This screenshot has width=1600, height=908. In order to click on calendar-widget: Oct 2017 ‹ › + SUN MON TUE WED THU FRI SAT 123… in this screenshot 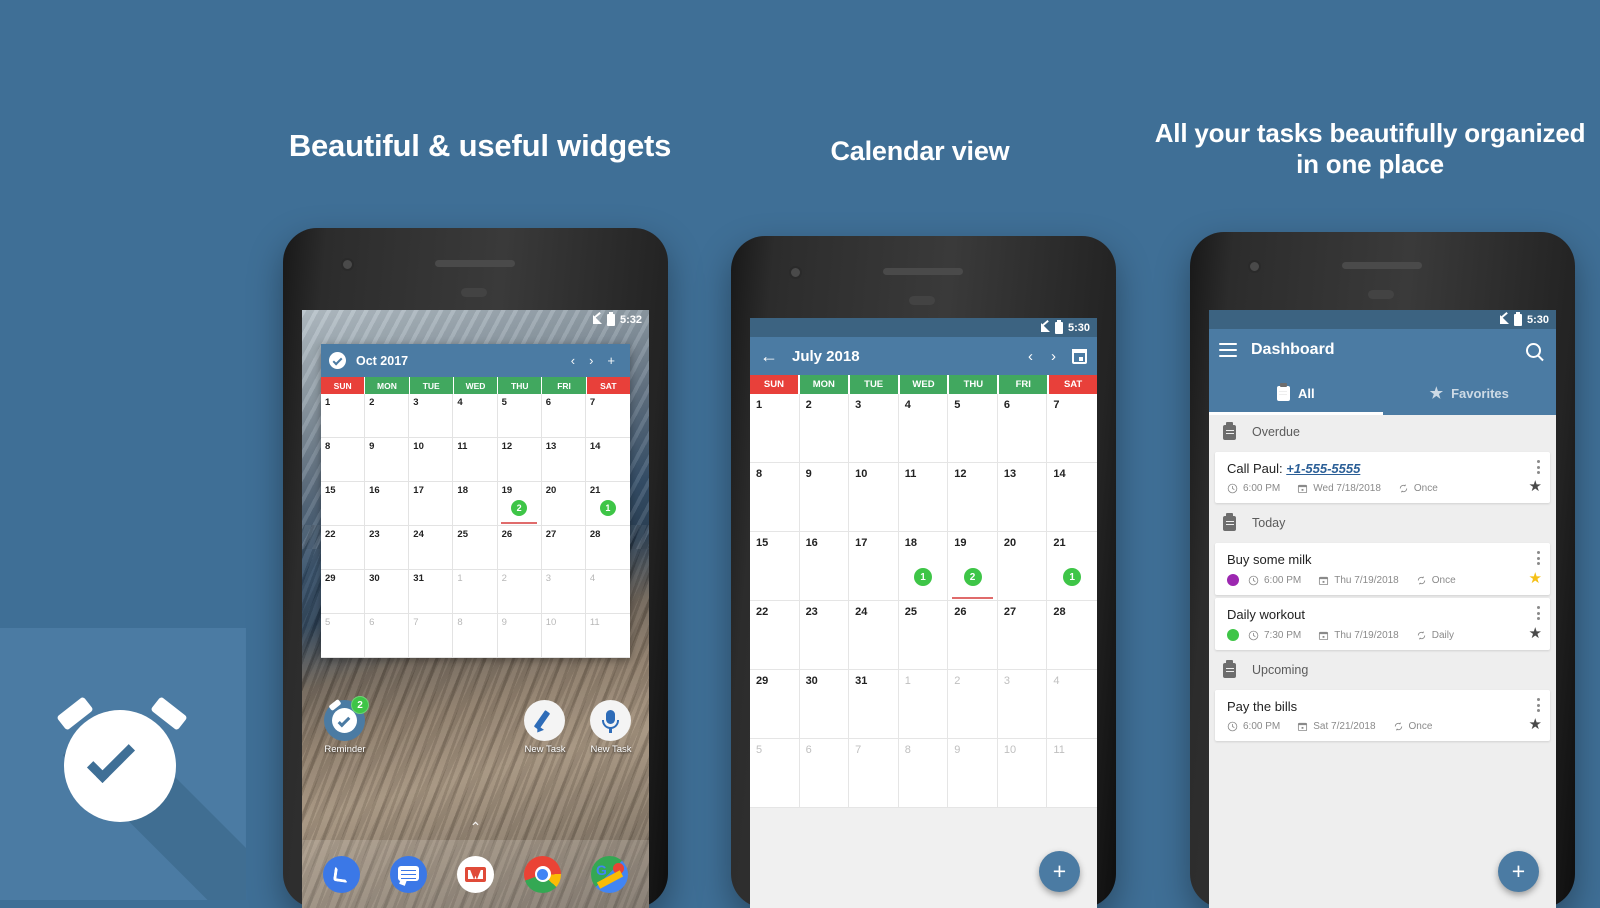, I will do `click(475, 501)`.